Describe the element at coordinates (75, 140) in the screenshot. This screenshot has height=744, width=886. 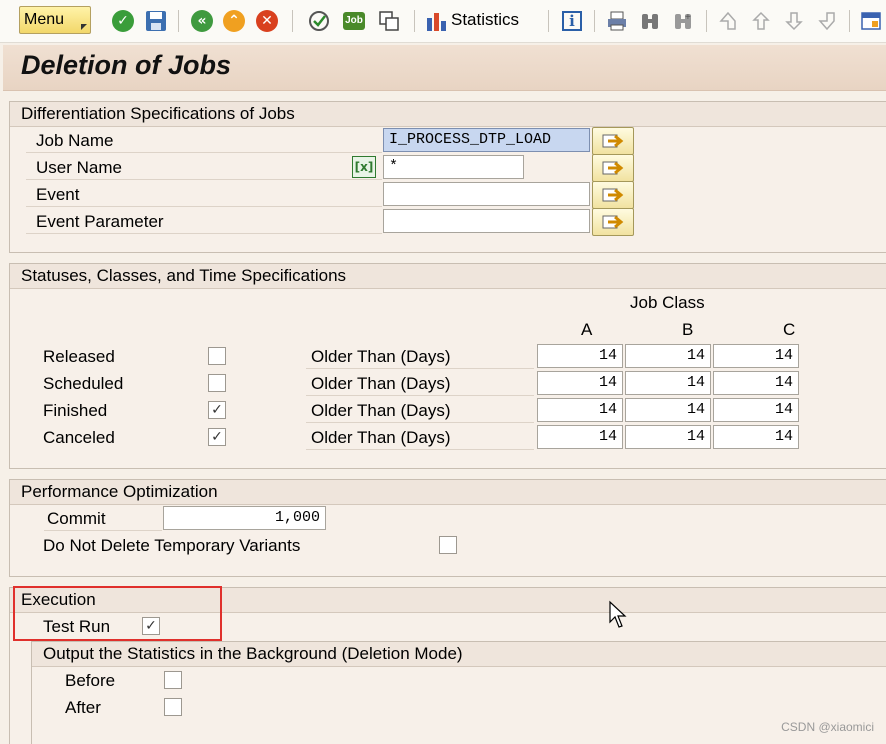
I see `job-name-label: Job Name` at that location.